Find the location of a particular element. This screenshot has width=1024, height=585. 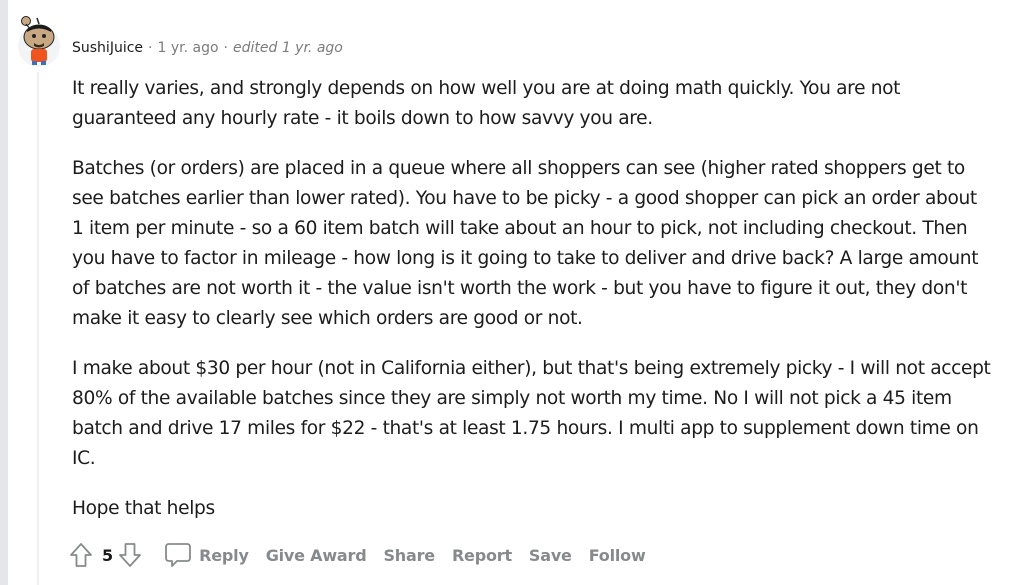

left-rail is located at coordinates (4, 292).